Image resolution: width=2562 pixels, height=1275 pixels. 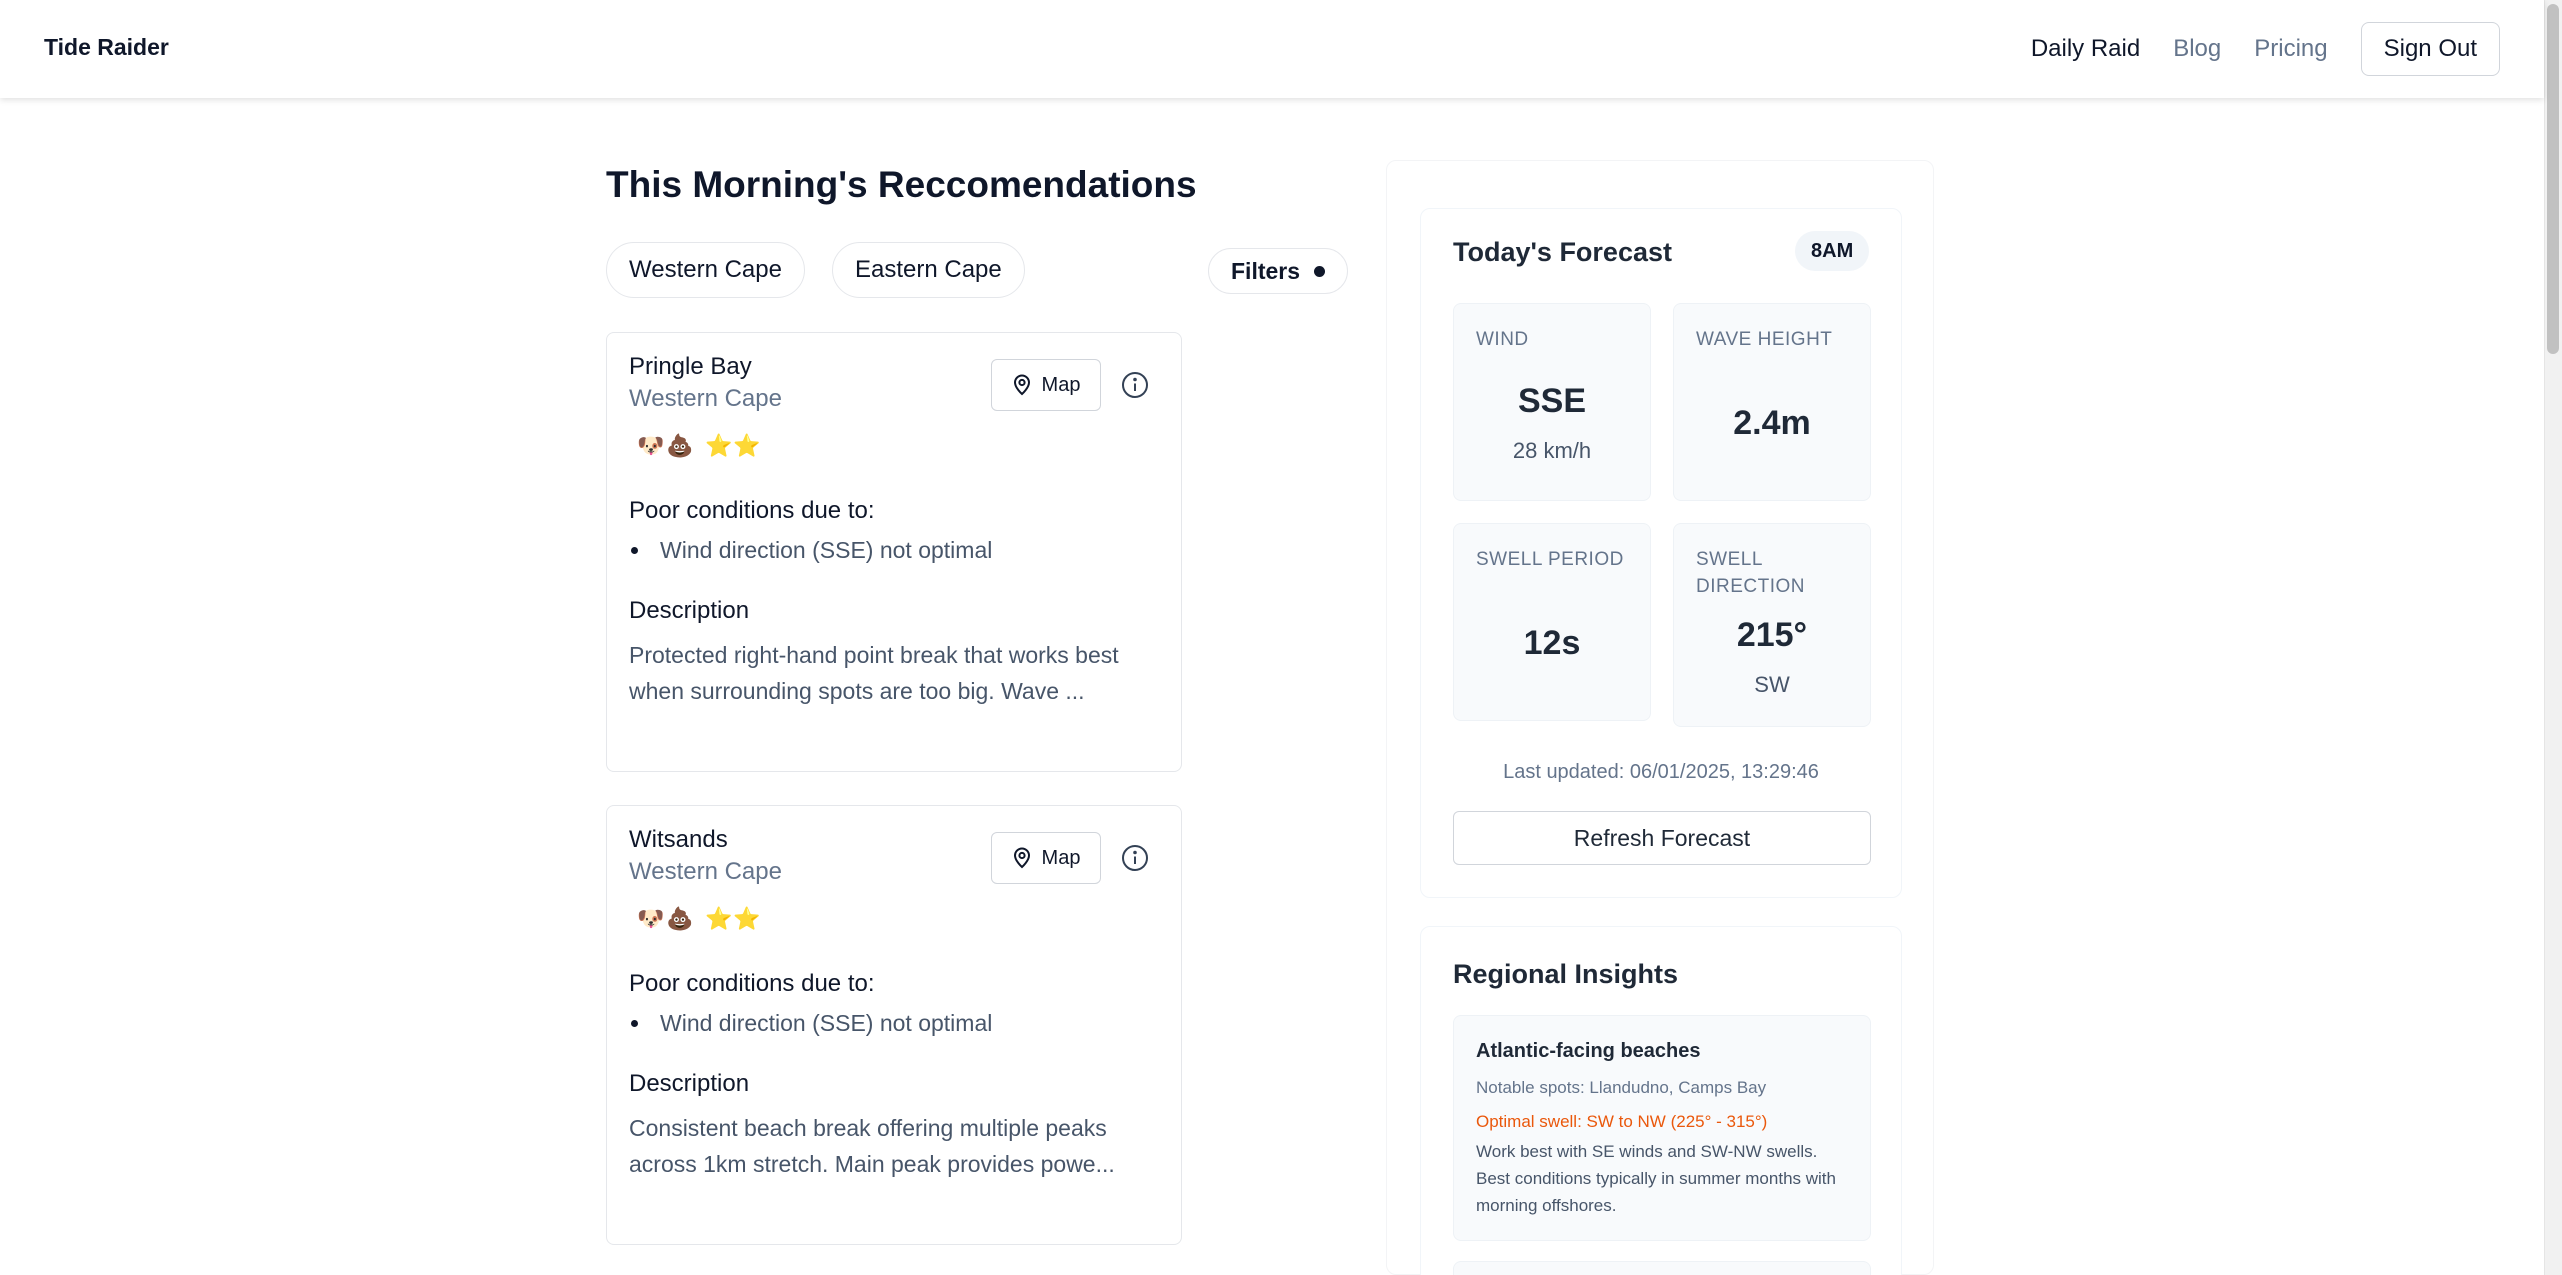 I want to click on swell-direction-compass: SW, so click(x=1772, y=684).